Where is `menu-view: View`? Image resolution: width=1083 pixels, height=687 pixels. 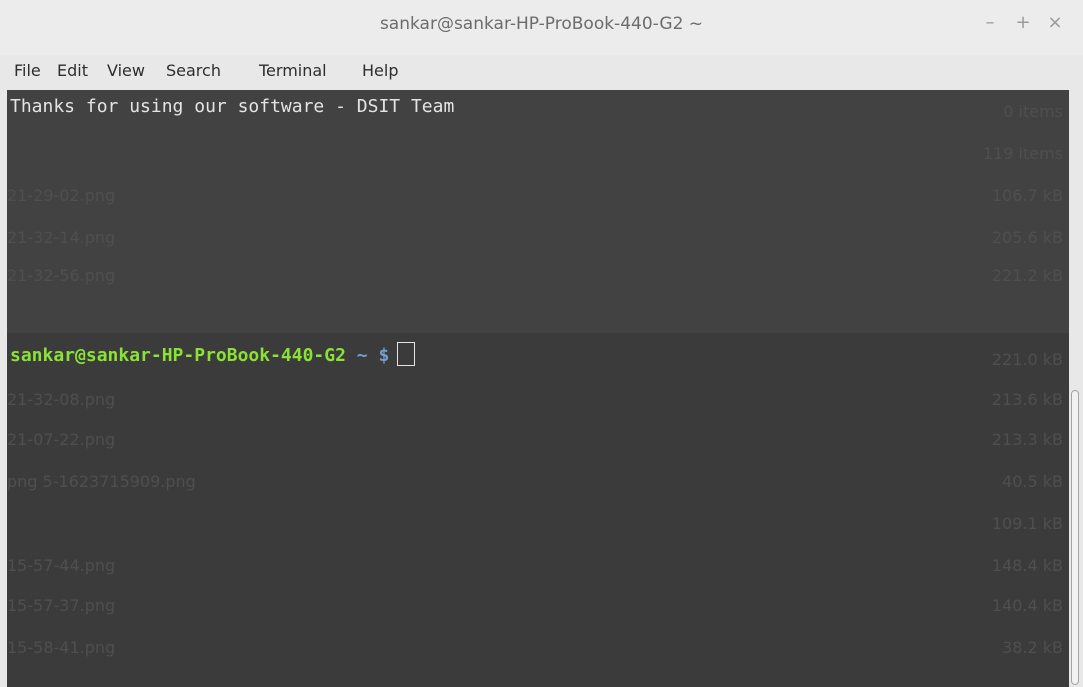
menu-view: View is located at coordinates (126, 70).